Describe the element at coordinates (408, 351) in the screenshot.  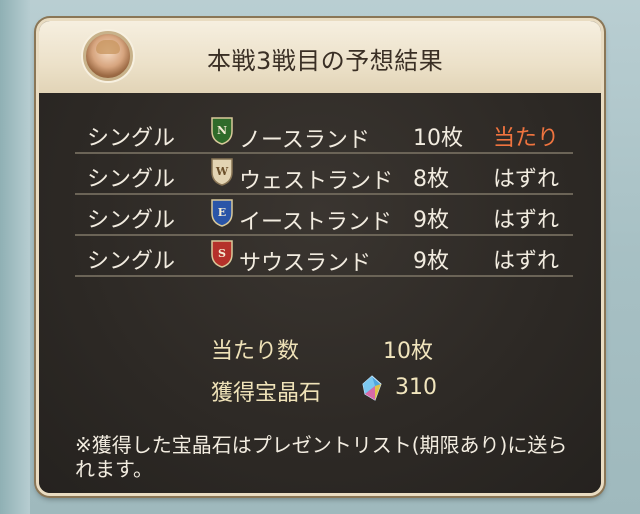
I see `hits-value: 10枚` at that location.